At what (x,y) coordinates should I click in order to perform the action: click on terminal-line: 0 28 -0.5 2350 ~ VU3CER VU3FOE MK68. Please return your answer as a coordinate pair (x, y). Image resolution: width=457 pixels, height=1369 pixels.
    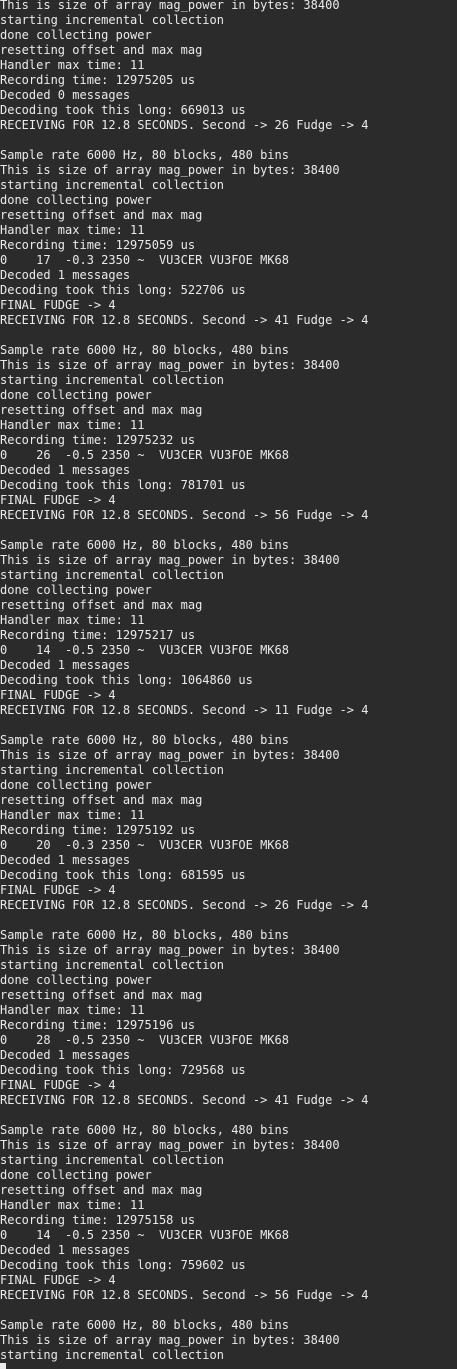
    Looking at the image, I should click on (144, 1040).